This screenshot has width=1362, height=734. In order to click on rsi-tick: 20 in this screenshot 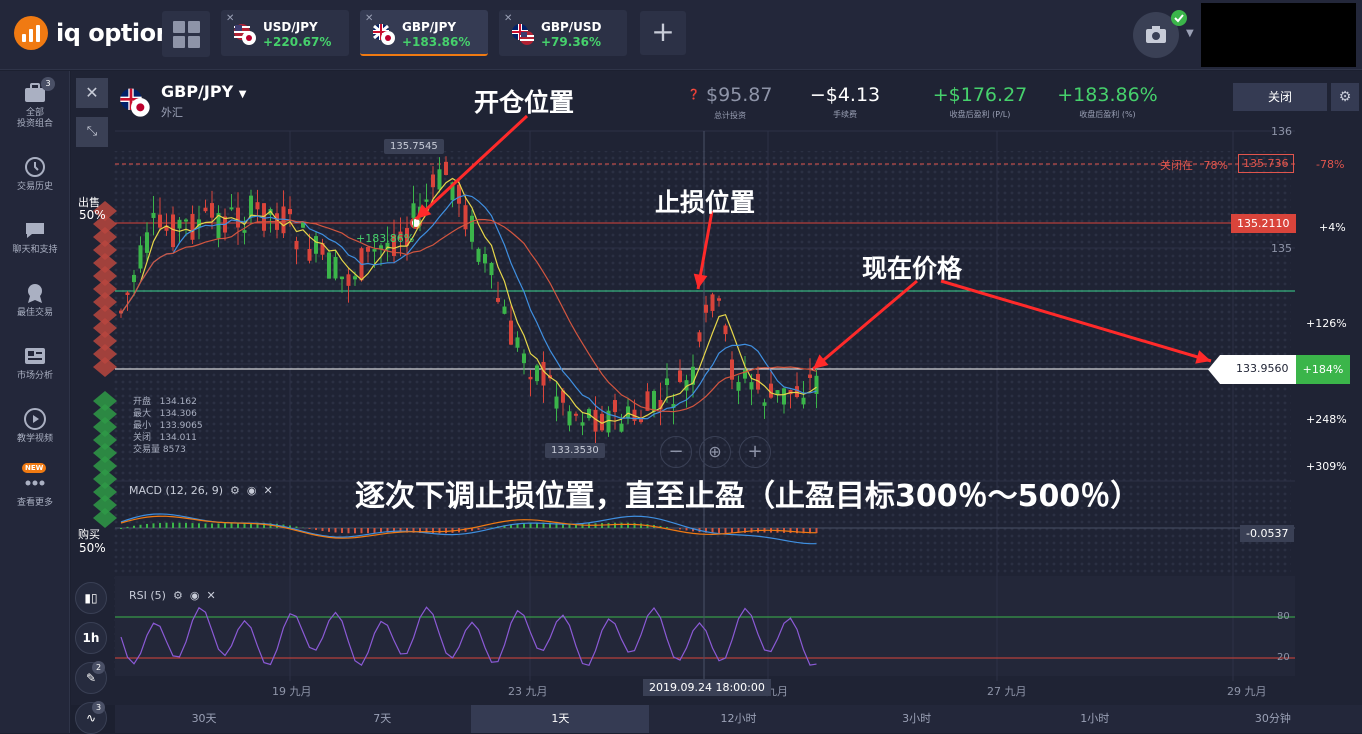, I will do `click(1283, 657)`.